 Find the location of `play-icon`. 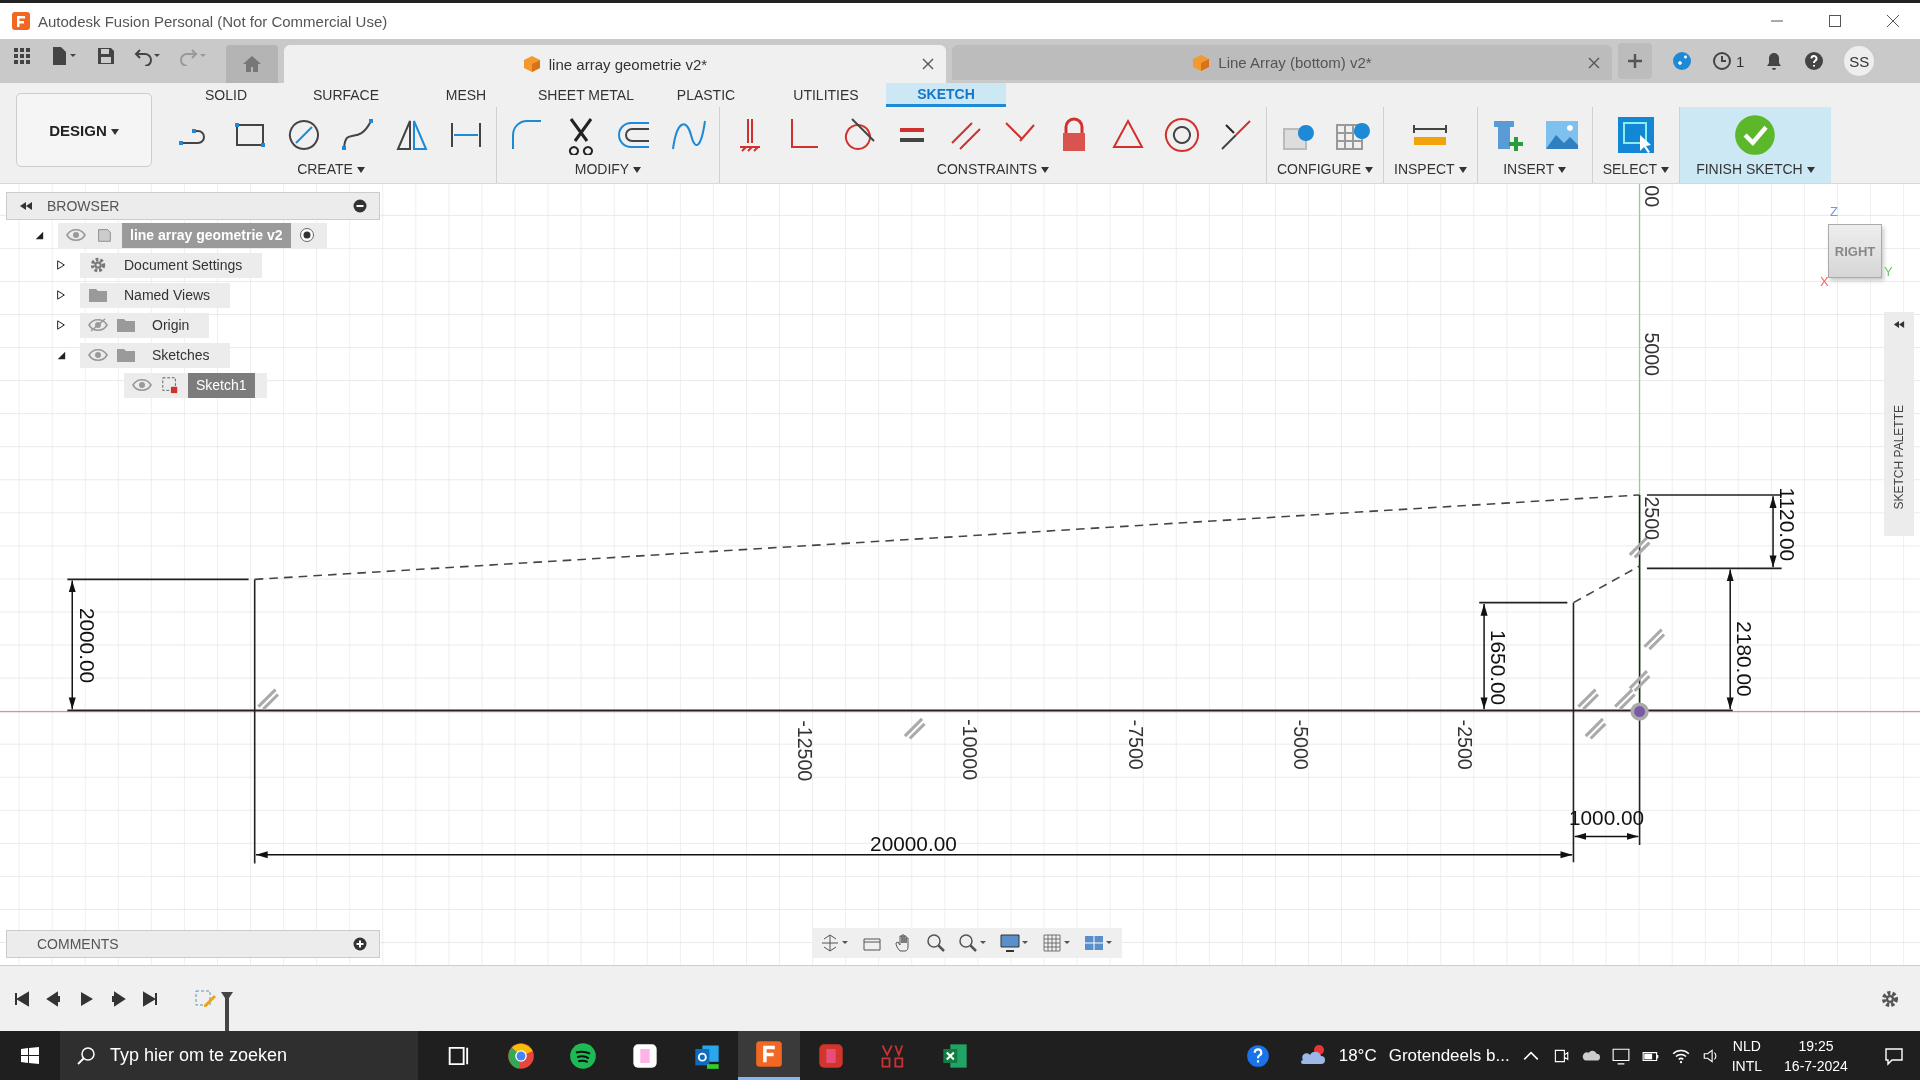

play-icon is located at coordinates (86, 998).